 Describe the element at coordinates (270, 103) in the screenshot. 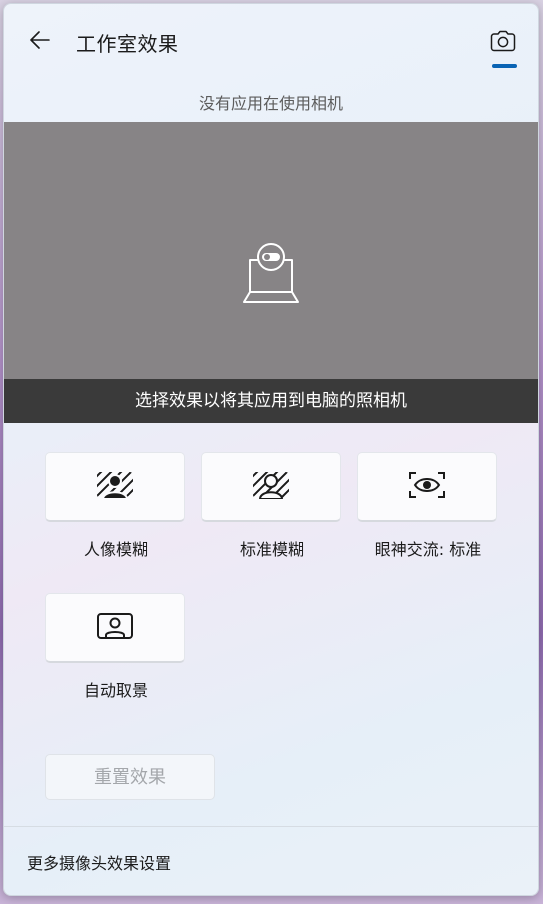

I see `camera-status-text: 没有应用在使用相机` at that location.